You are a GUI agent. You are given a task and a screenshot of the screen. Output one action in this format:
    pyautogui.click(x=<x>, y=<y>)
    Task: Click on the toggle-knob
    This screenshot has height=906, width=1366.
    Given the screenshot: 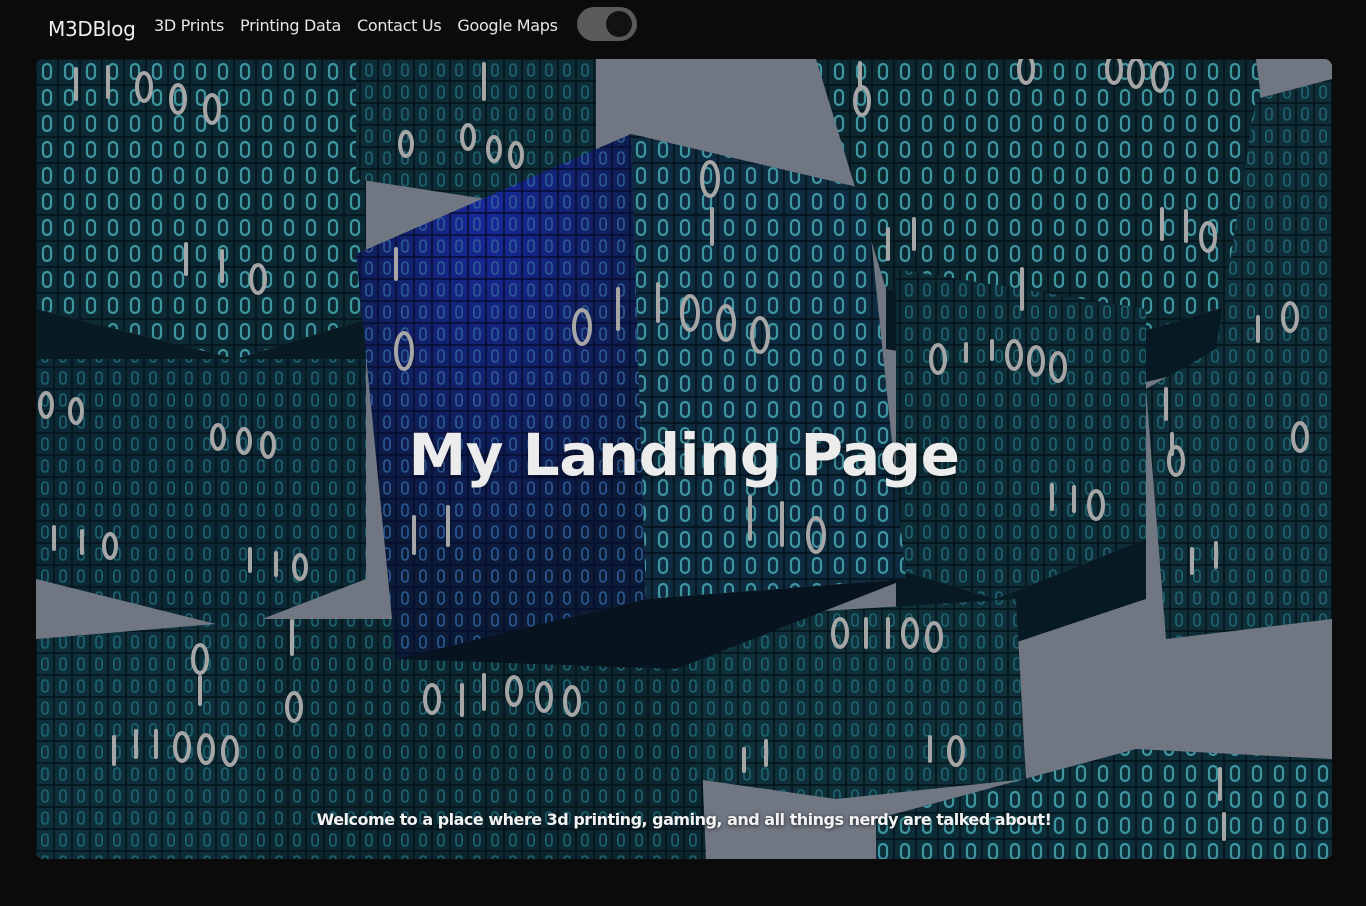 What is the action you would take?
    pyautogui.click(x=619, y=24)
    